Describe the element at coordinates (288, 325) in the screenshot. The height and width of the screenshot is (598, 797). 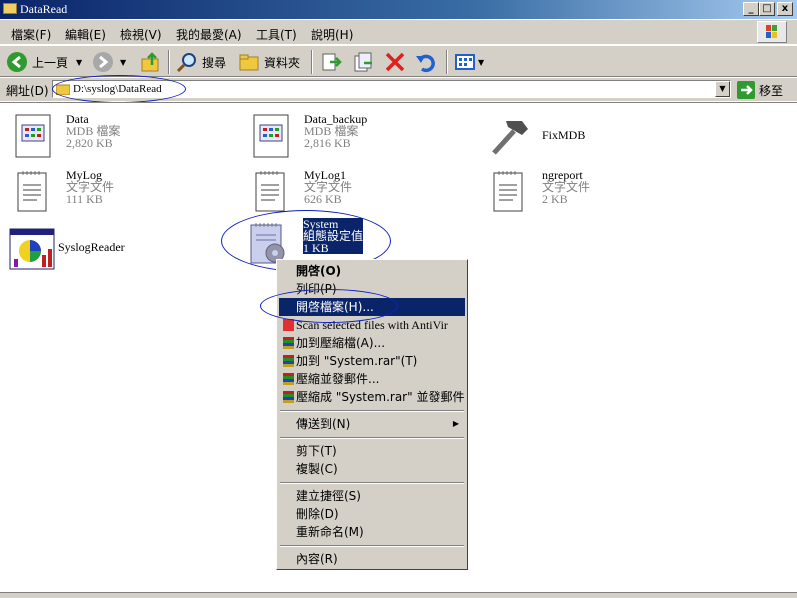
I see `antivir-icon` at that location.